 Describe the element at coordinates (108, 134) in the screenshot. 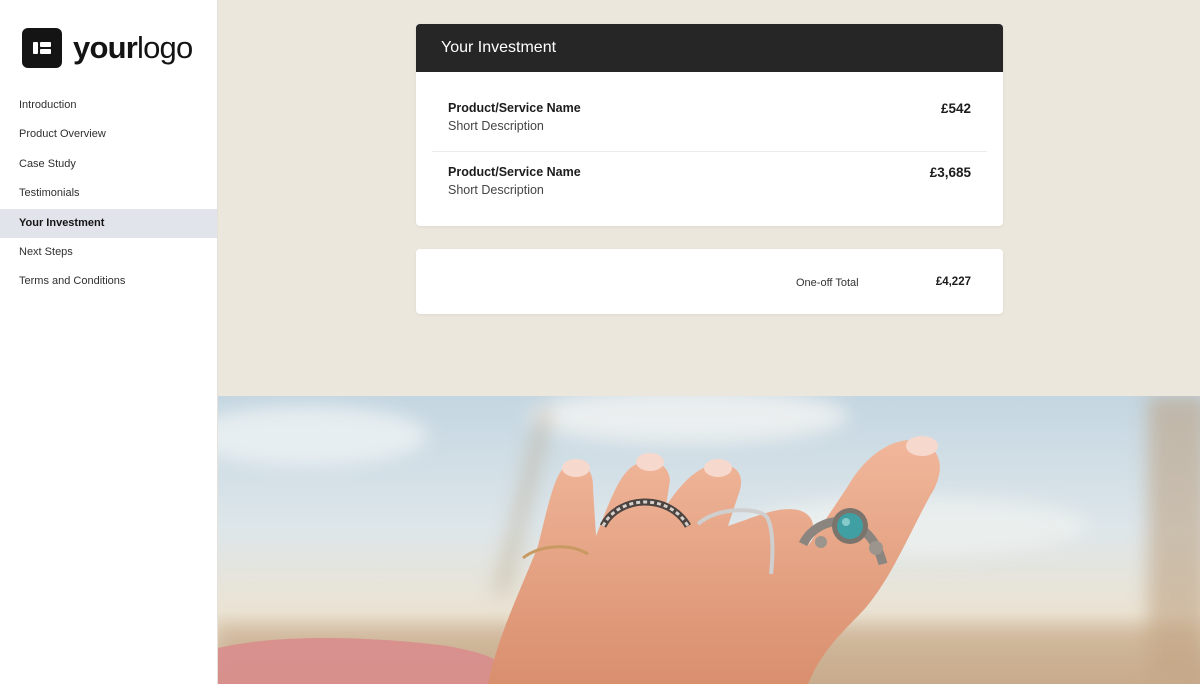

I see `nav-item-product-overview: Product Overview` at that location.